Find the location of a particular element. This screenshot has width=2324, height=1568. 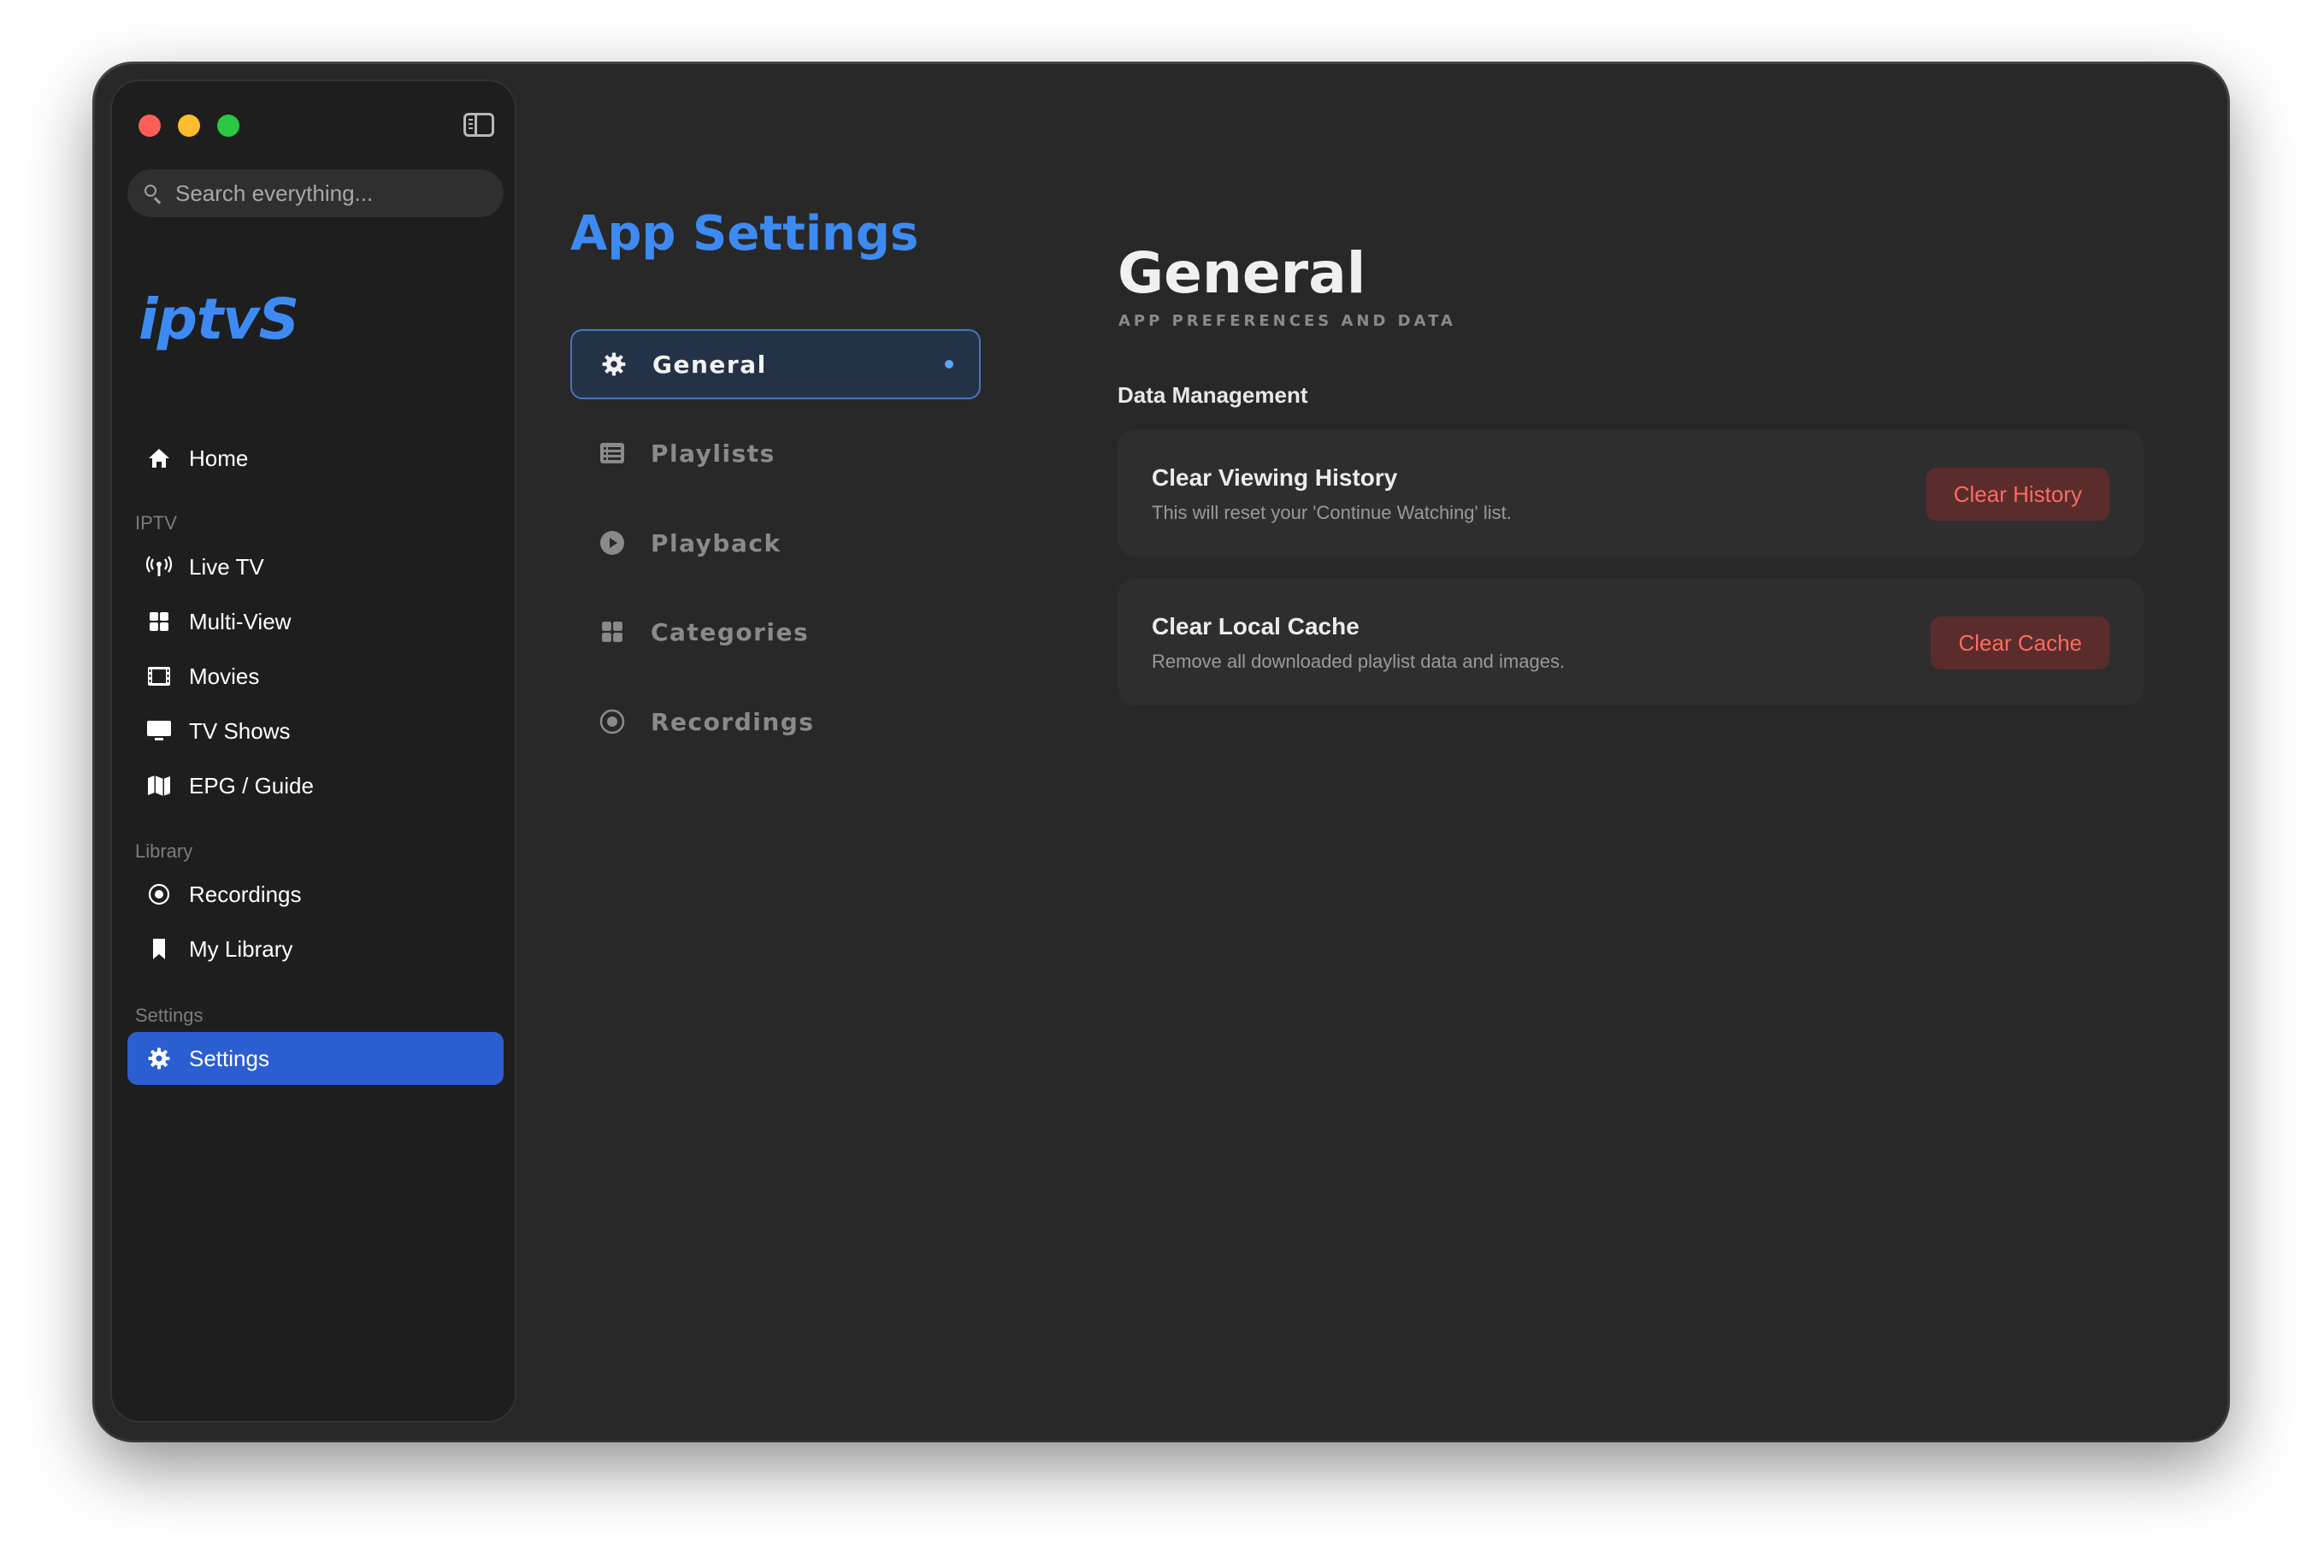

section-label-iptv: IPTV is located at coordinates (156, 522).